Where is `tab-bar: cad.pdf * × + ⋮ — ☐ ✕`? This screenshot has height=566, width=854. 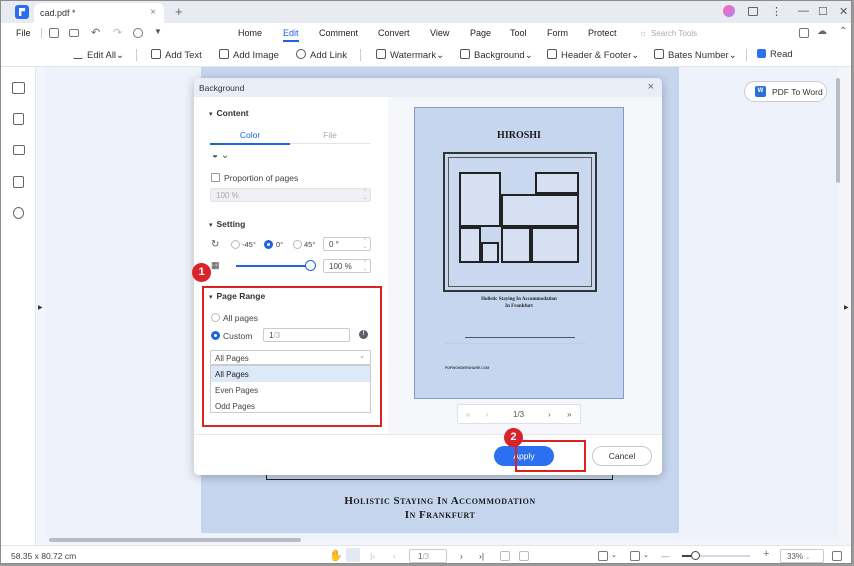
tab-bar: cad.pdf * × + ⋮ — ☐ ✕ is located at coordinates (426, 12).